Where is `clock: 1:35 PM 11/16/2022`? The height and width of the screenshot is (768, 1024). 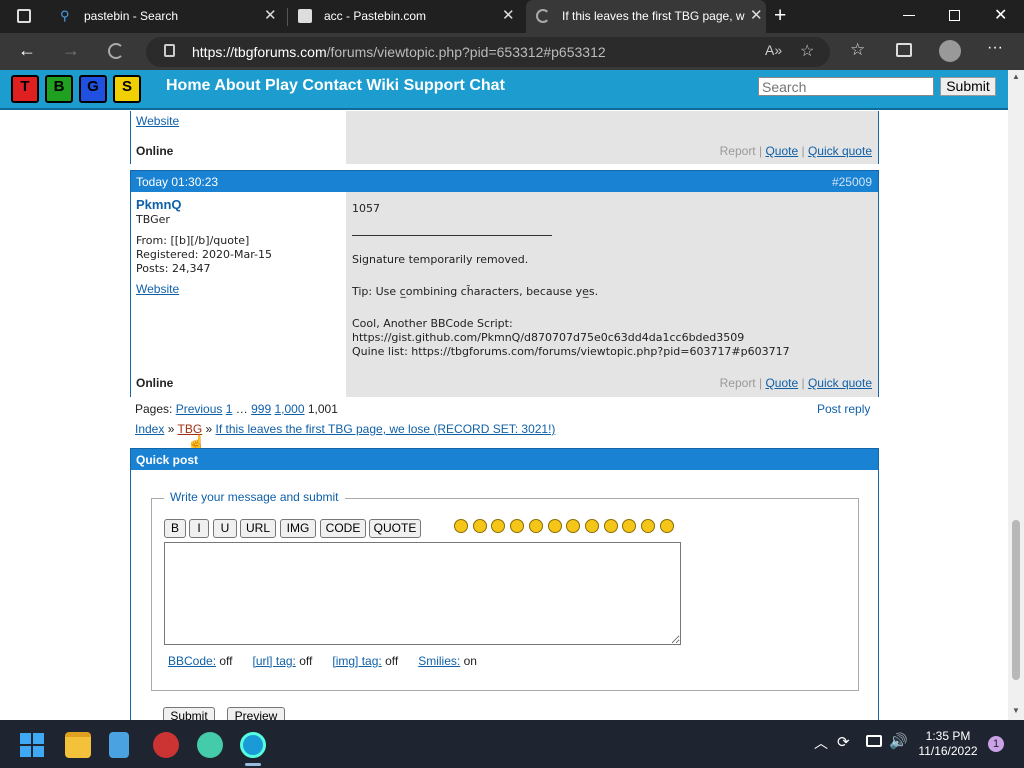 clock: 1:35 PM 11/16/2022 is located at coordinates (948, 744).